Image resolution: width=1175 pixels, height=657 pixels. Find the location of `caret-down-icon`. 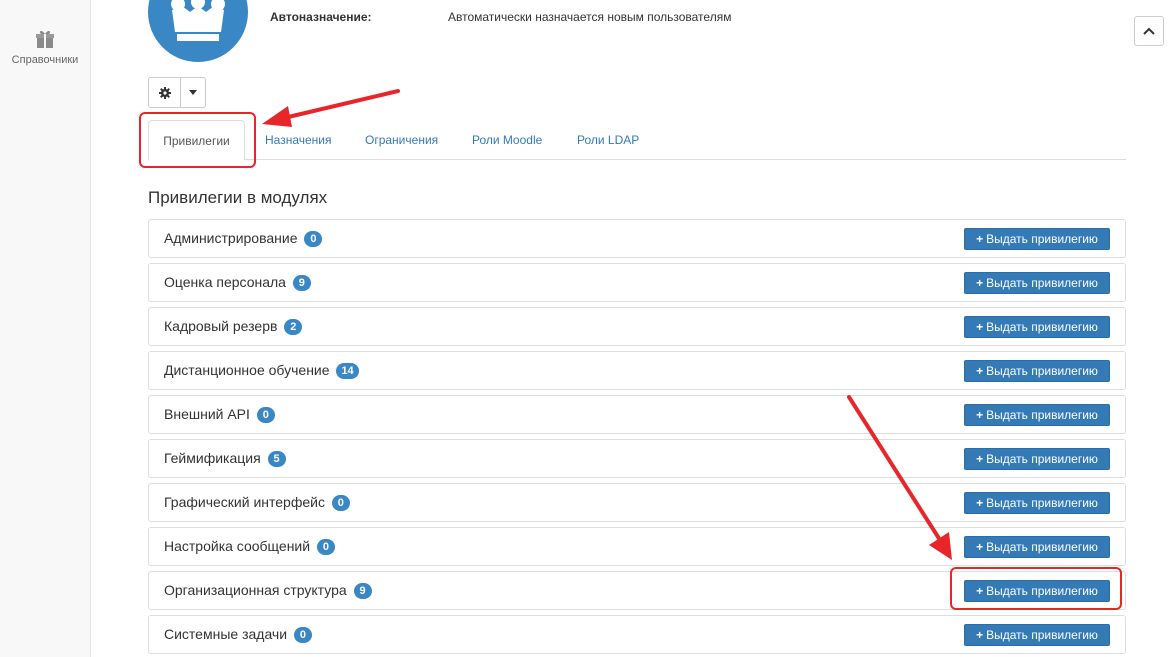

caret-down-icon is located at coordinates (193, 92).